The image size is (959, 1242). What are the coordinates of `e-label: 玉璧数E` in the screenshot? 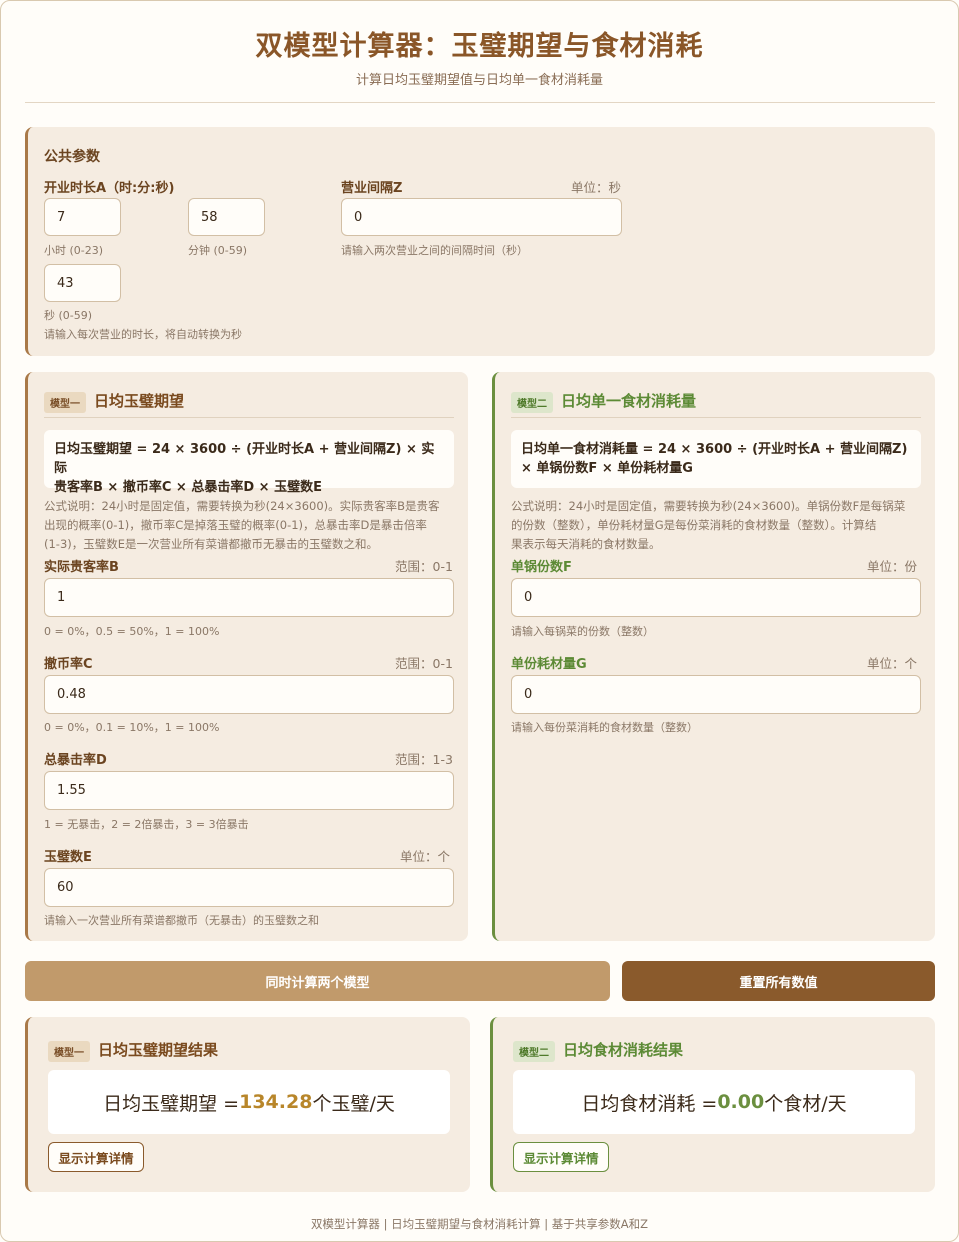 It's located at (68, 857).